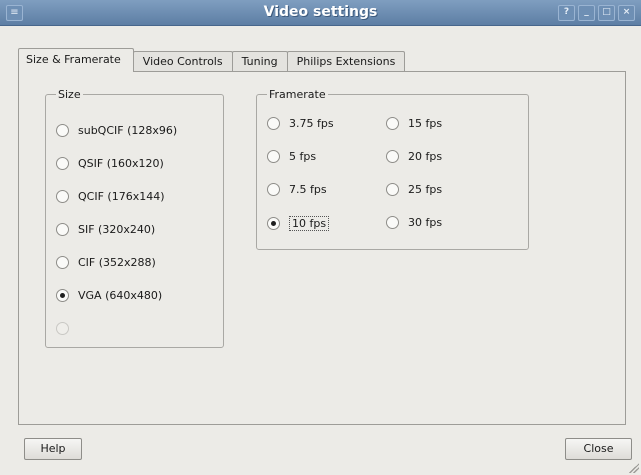  I want to click on size-radio-sif: SIF (320x240), so click(105, 229).